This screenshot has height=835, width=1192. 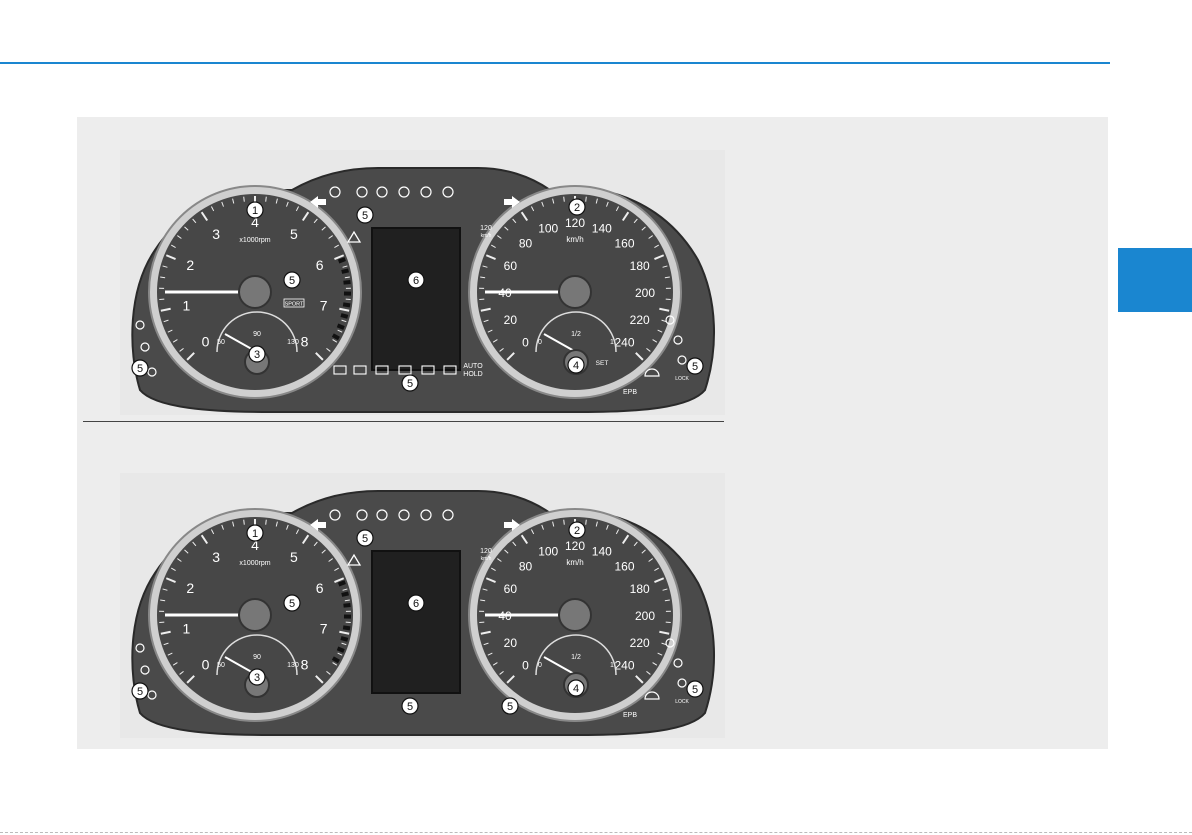 What do you see at coordinates (416, 281) in the screenshot?
I see `callout-number: 6` at bounding box center [416, 281].